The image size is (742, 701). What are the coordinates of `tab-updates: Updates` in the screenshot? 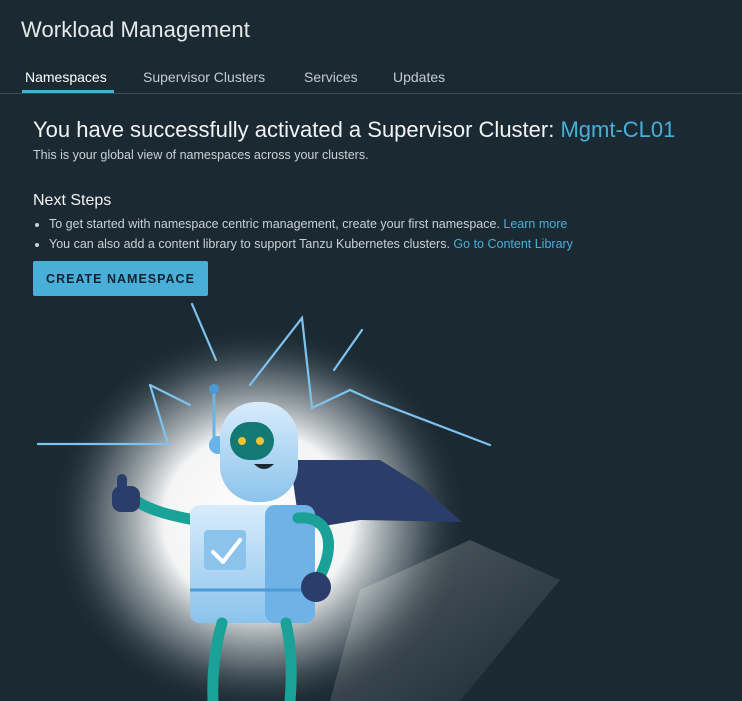 It's located at (419, 80).